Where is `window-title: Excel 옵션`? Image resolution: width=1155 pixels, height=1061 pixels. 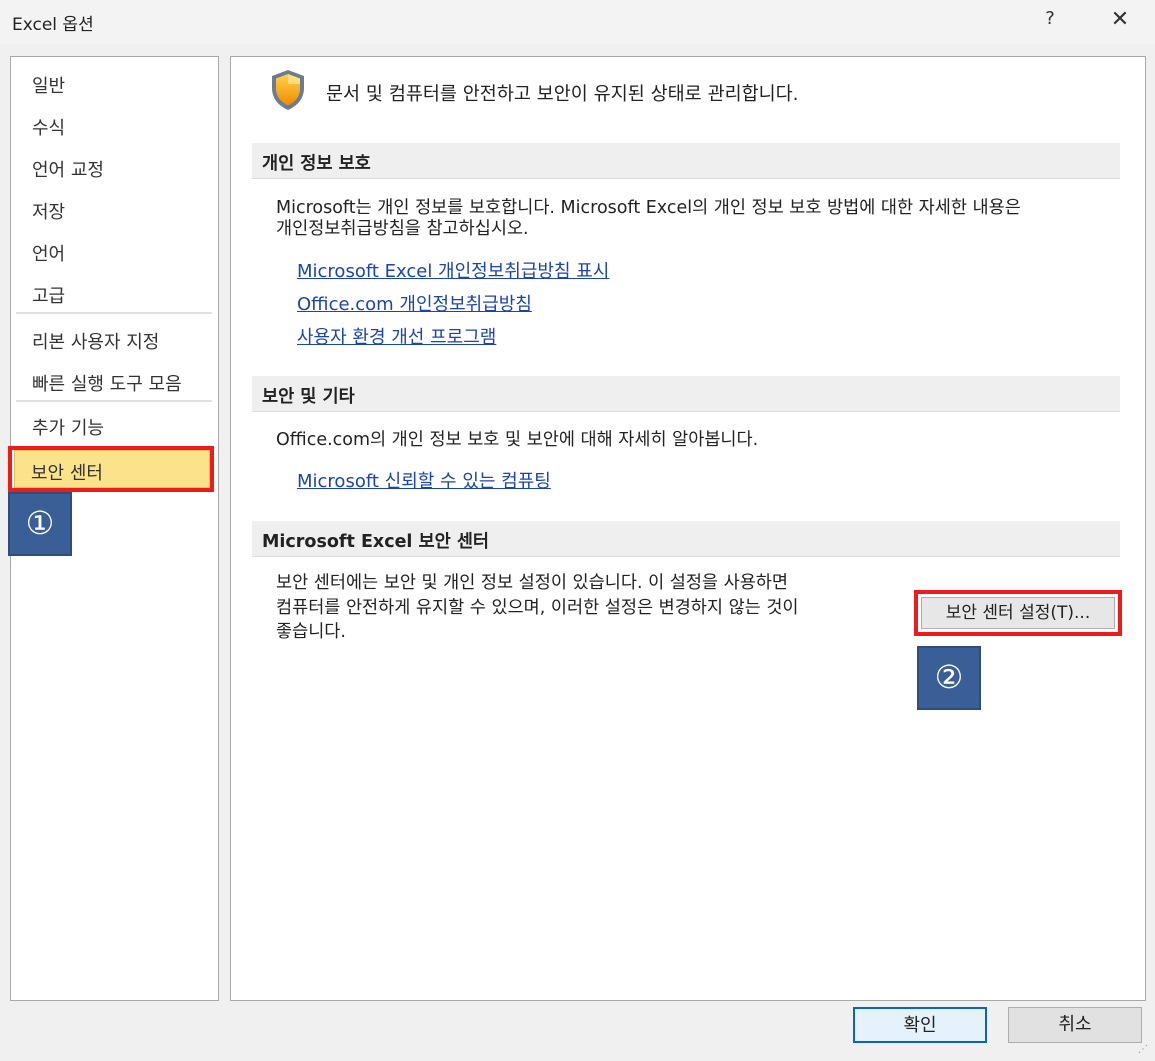 window-title: Excel 옵션 is located at coordinates (53, 25).